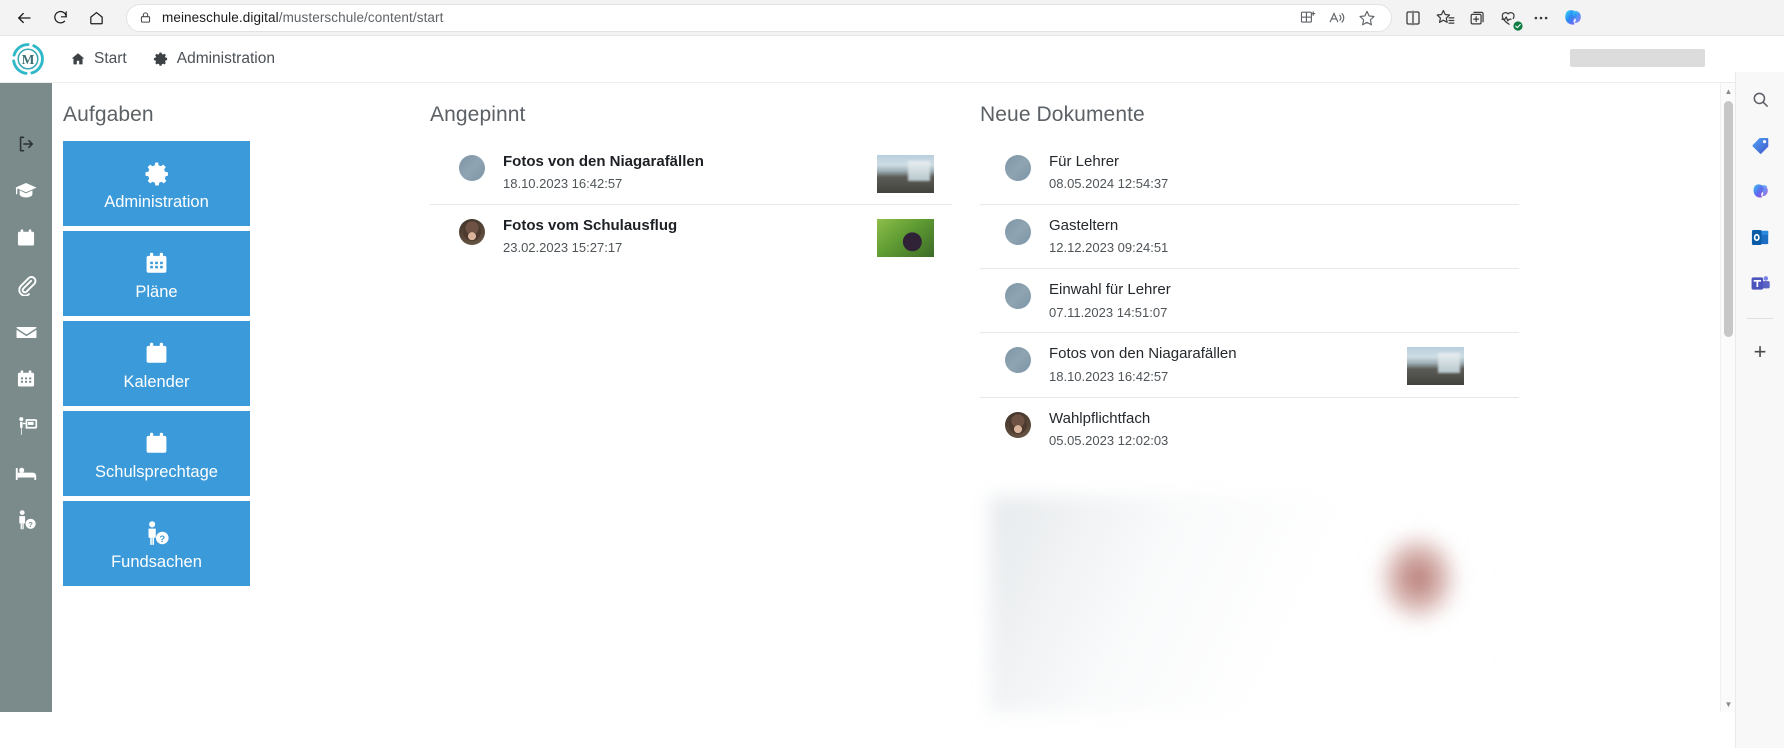  Describe the element at coordinates (26, 285) in the screenshot. I see `paperclip-icon` at that location.